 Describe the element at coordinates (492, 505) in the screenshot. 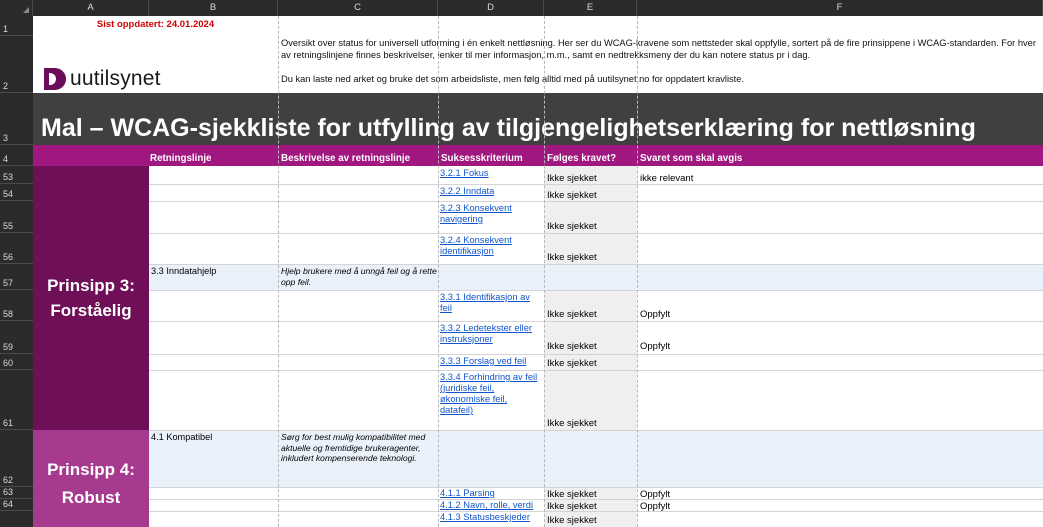

I see `criterion-link-4-1-2: 4.1.2 Navn, rolle, verdi` at that location.